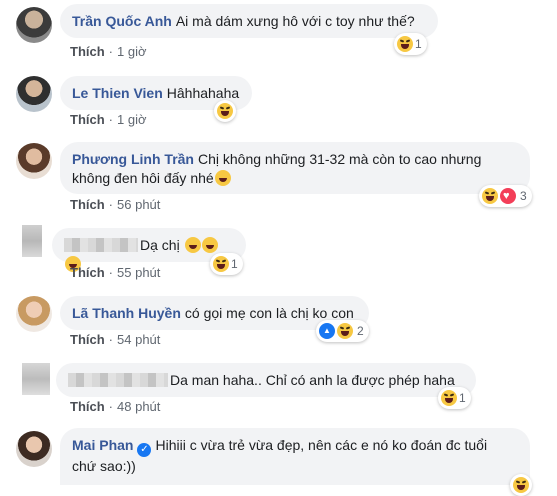 Image resolution: width=557 pixels, height=496 pixels. Describe the element at coordinates (203, 93) in the screenshot. I see `comment-text: Hâhhahaha` at that location.